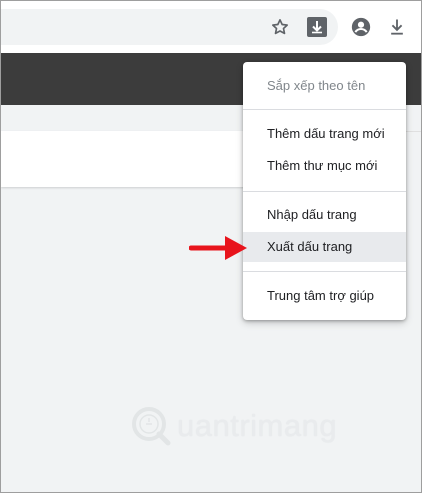  What do you see at coordinates (324, 86) in the screenshot?
I see `menu-item-sort-by-name: Sắp xếp theo tên` at bounding box center [324, 86].